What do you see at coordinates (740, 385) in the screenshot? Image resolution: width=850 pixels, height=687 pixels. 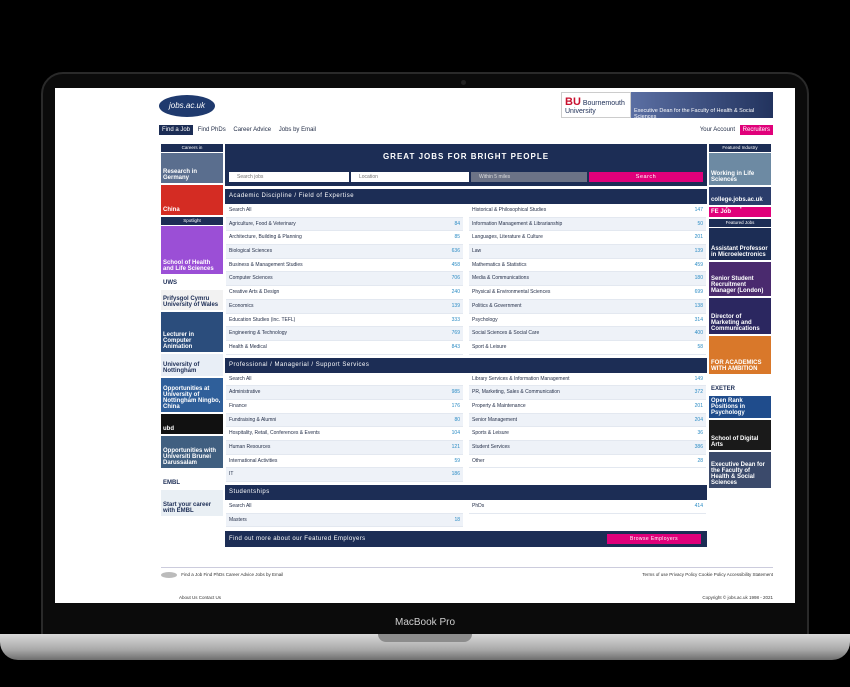 I see `side-tile: EXETER` at bounding box center [740, 385].